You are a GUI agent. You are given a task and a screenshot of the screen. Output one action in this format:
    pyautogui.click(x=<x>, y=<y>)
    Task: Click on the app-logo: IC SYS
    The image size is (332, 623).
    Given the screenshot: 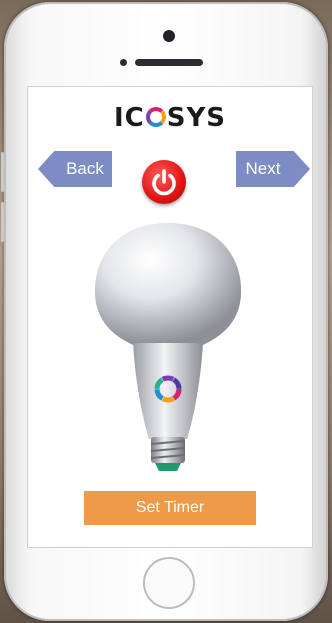 What is the action you would take?
    pyautogui.click(x=170, y=118)
    